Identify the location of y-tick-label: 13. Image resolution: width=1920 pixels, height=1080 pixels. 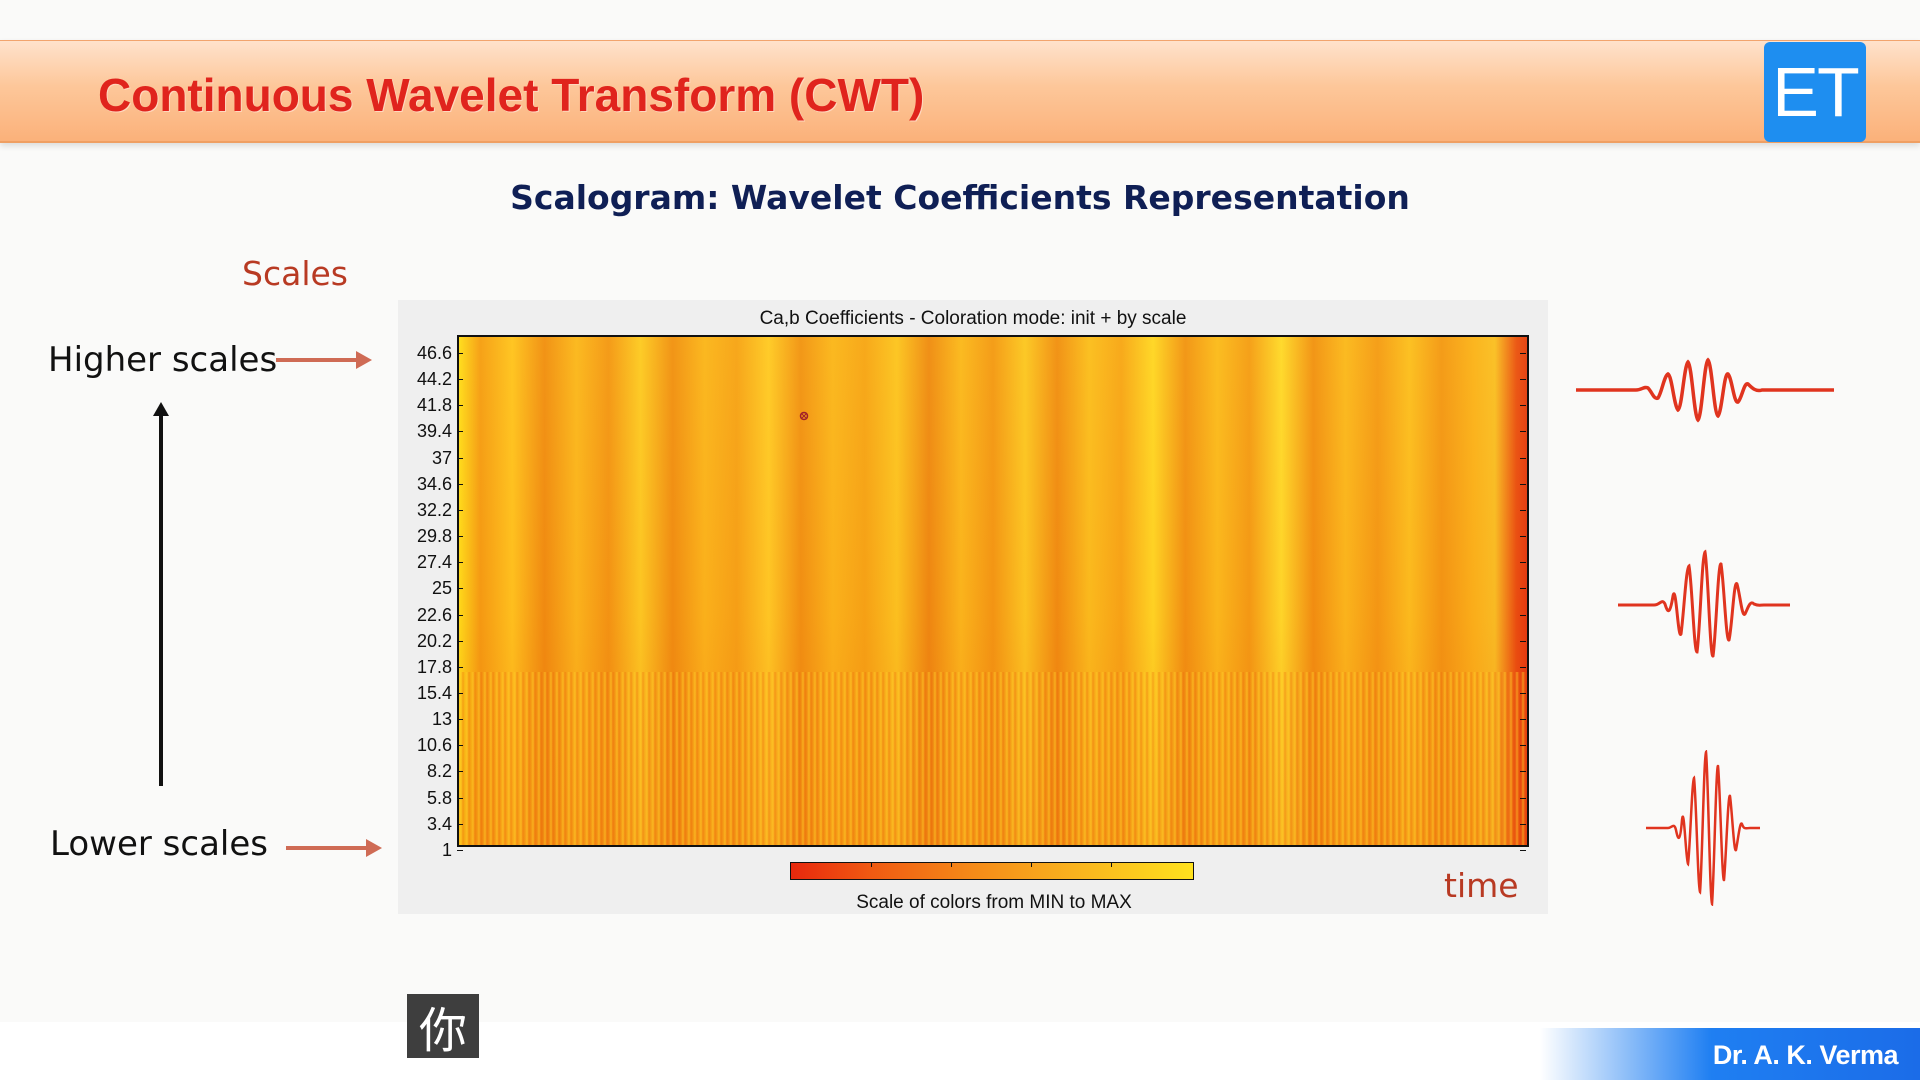
(441, 719).